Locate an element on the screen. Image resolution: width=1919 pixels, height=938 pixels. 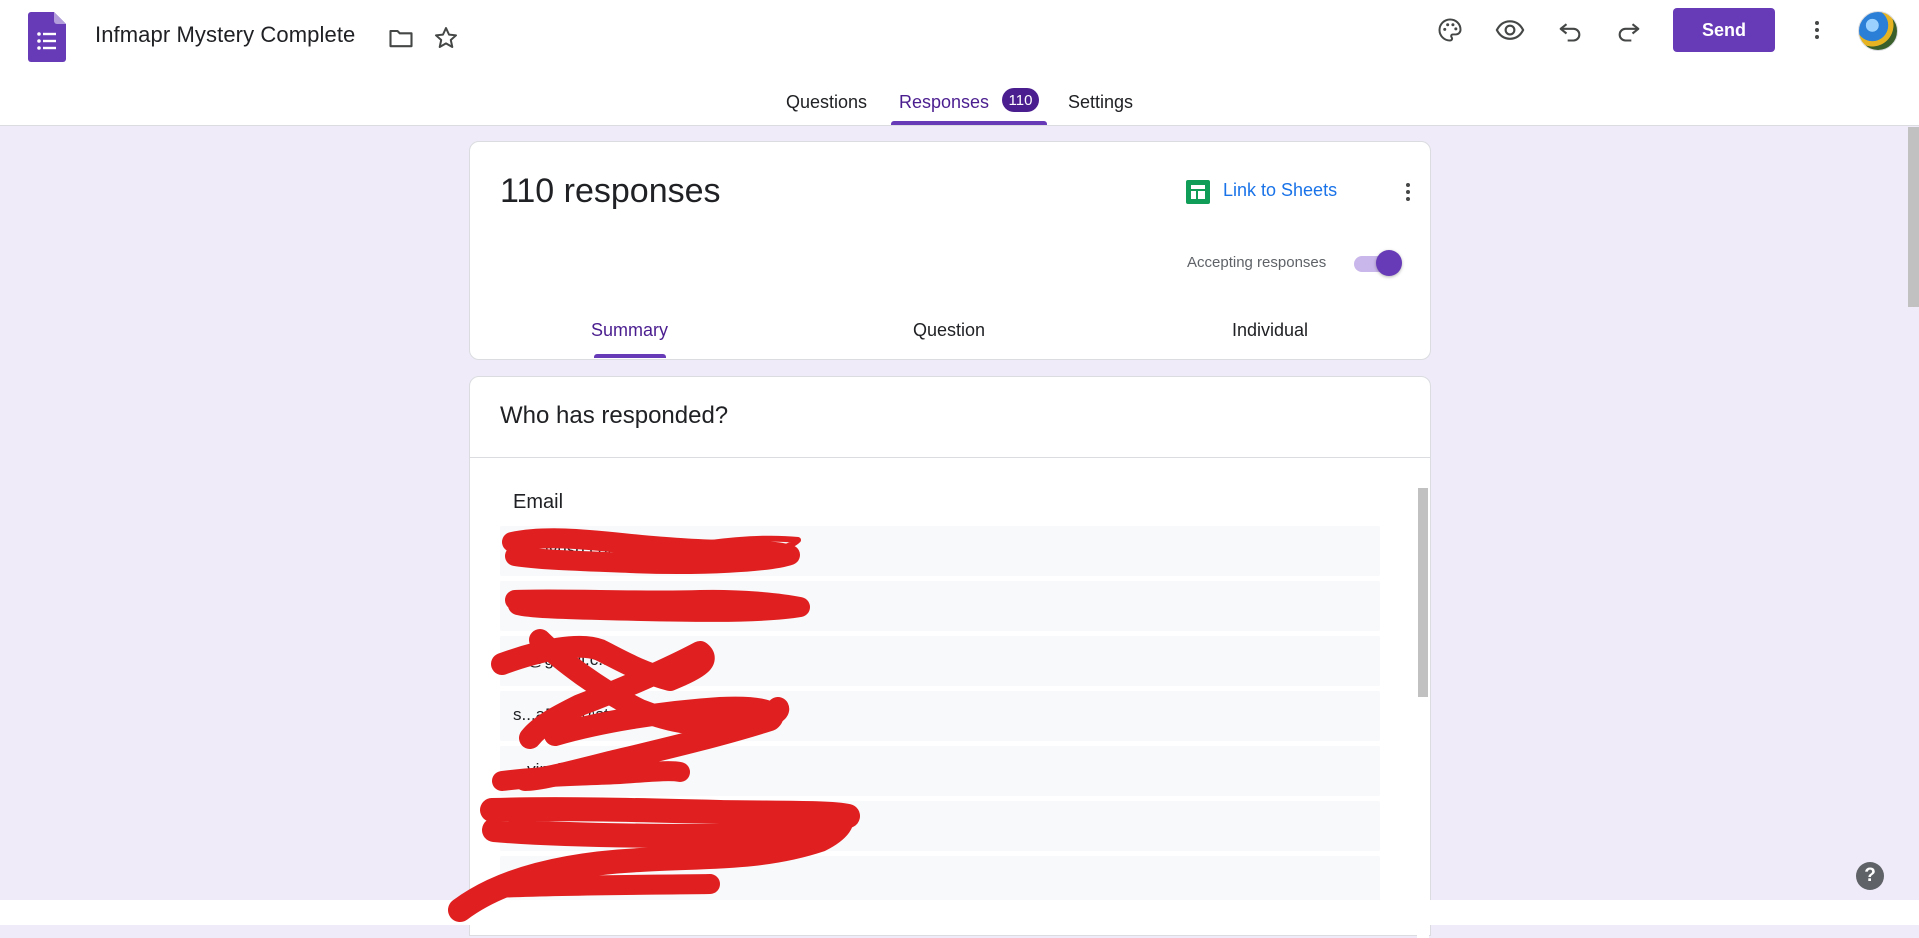
preview-eye-icon is located at coordinates (1510, 30).